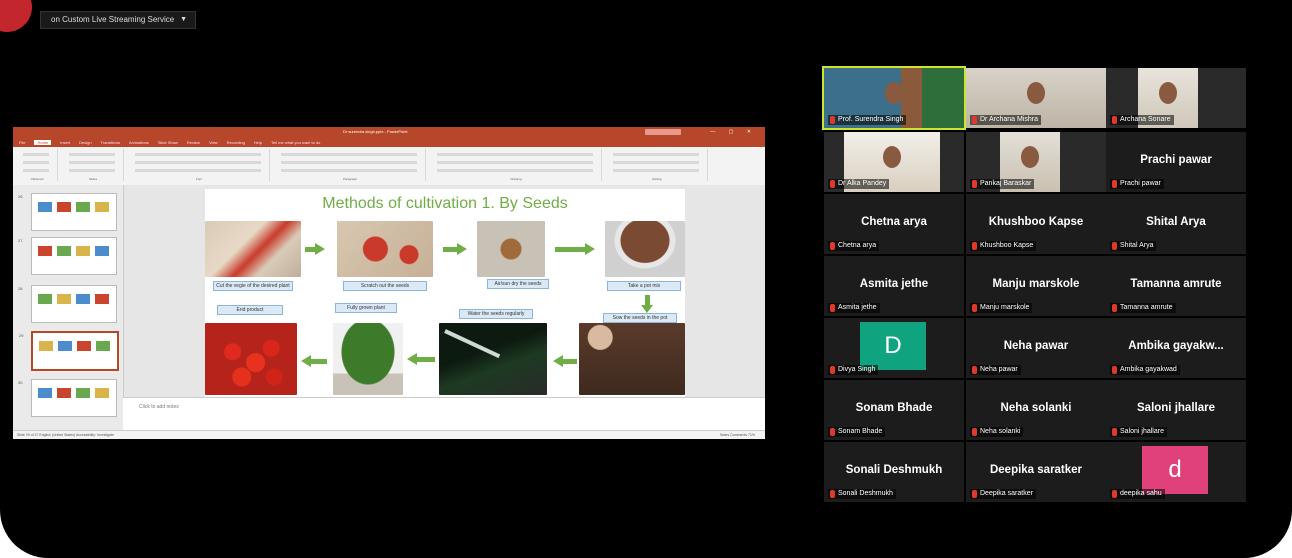  Describe the element at coordinates (199, 165) in the screenshot. I see `ribbon-group: Font` at that location.